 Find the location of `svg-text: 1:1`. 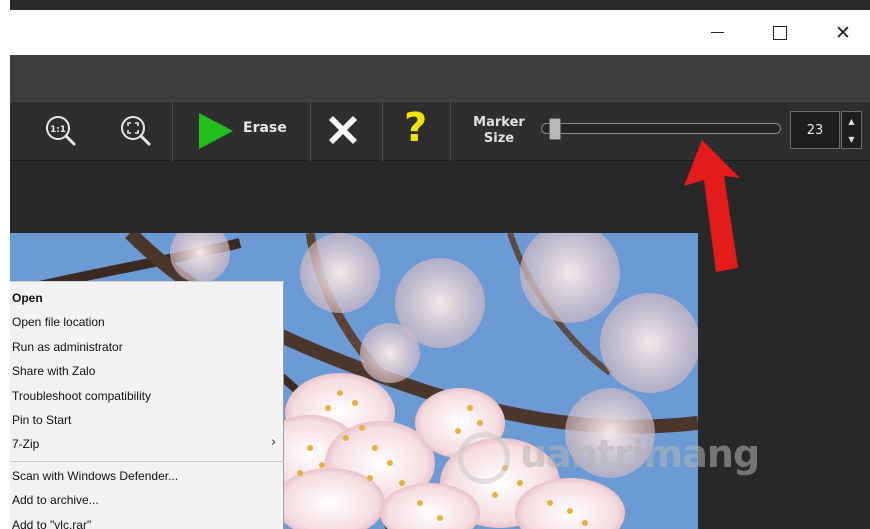

svg-text: 1:1 is located at coordinates (58, 130).